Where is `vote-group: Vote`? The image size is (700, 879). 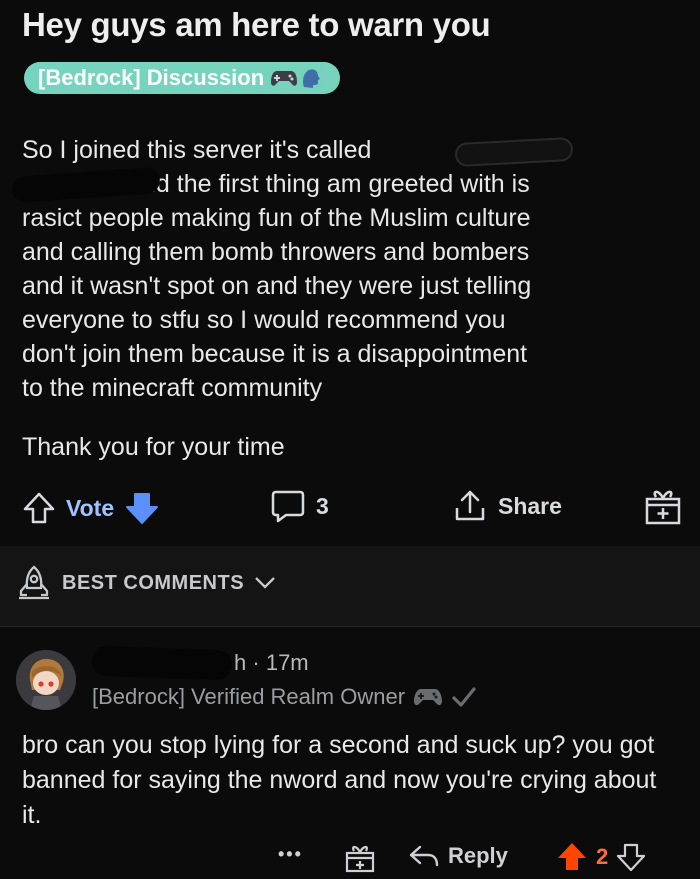 vote-group: Vote is located at coordinates (91, 508).